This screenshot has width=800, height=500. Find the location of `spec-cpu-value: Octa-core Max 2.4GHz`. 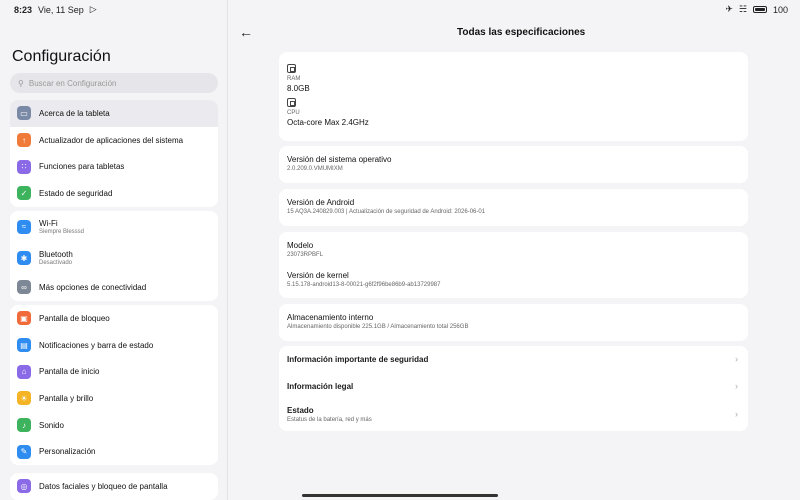

spec-cpu-value: Octa-core Max 2.4GHz is located at coordinates (328, 122).